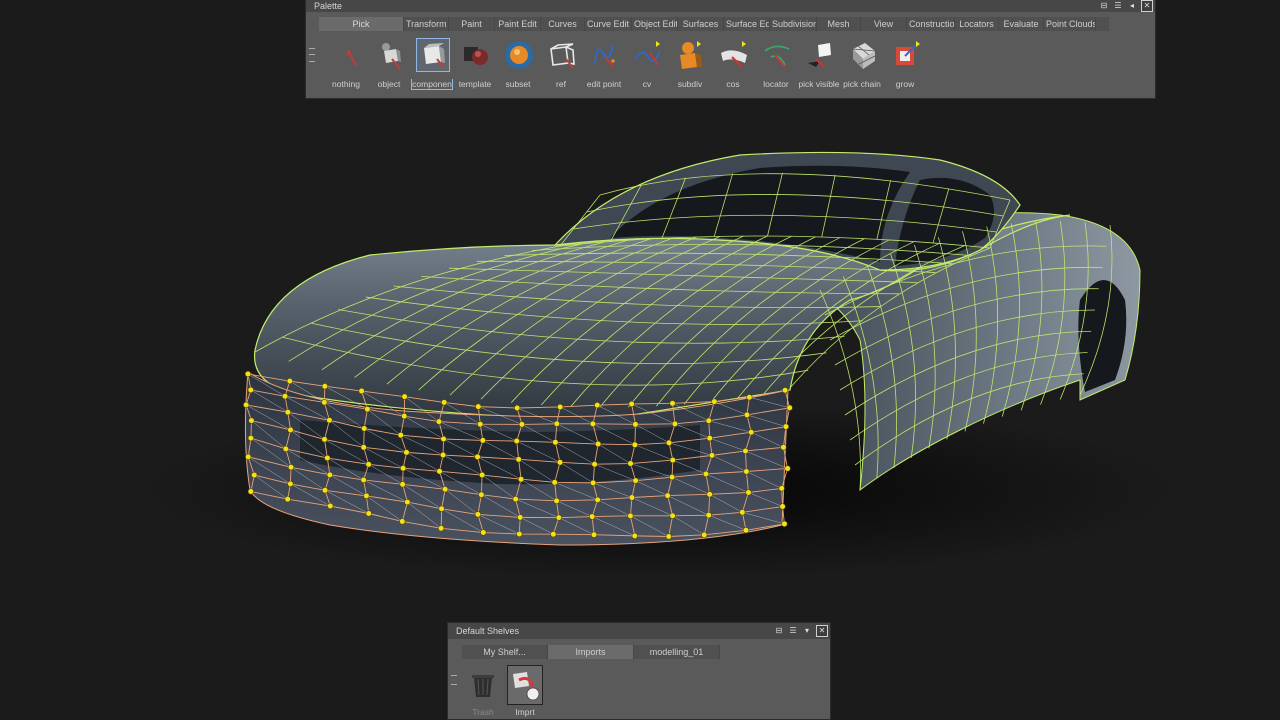  I want to click on pick-component-icon, so click(433, 55).